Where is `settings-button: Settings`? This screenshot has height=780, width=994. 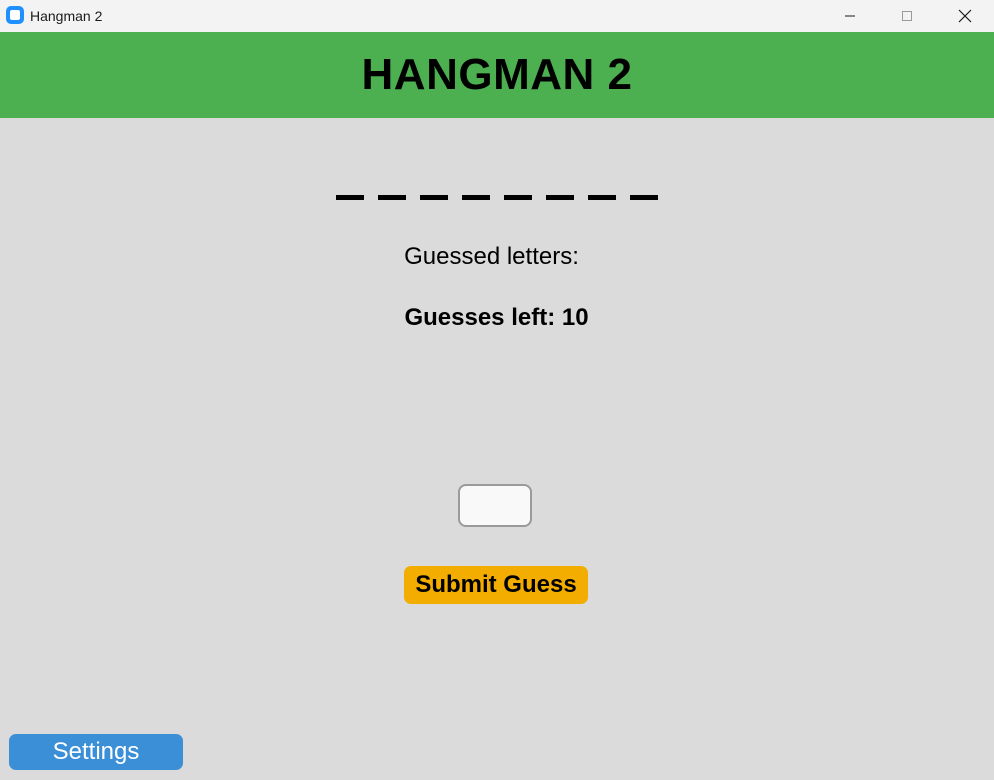 settings-button: Settings is located at coordinates (96, 752).